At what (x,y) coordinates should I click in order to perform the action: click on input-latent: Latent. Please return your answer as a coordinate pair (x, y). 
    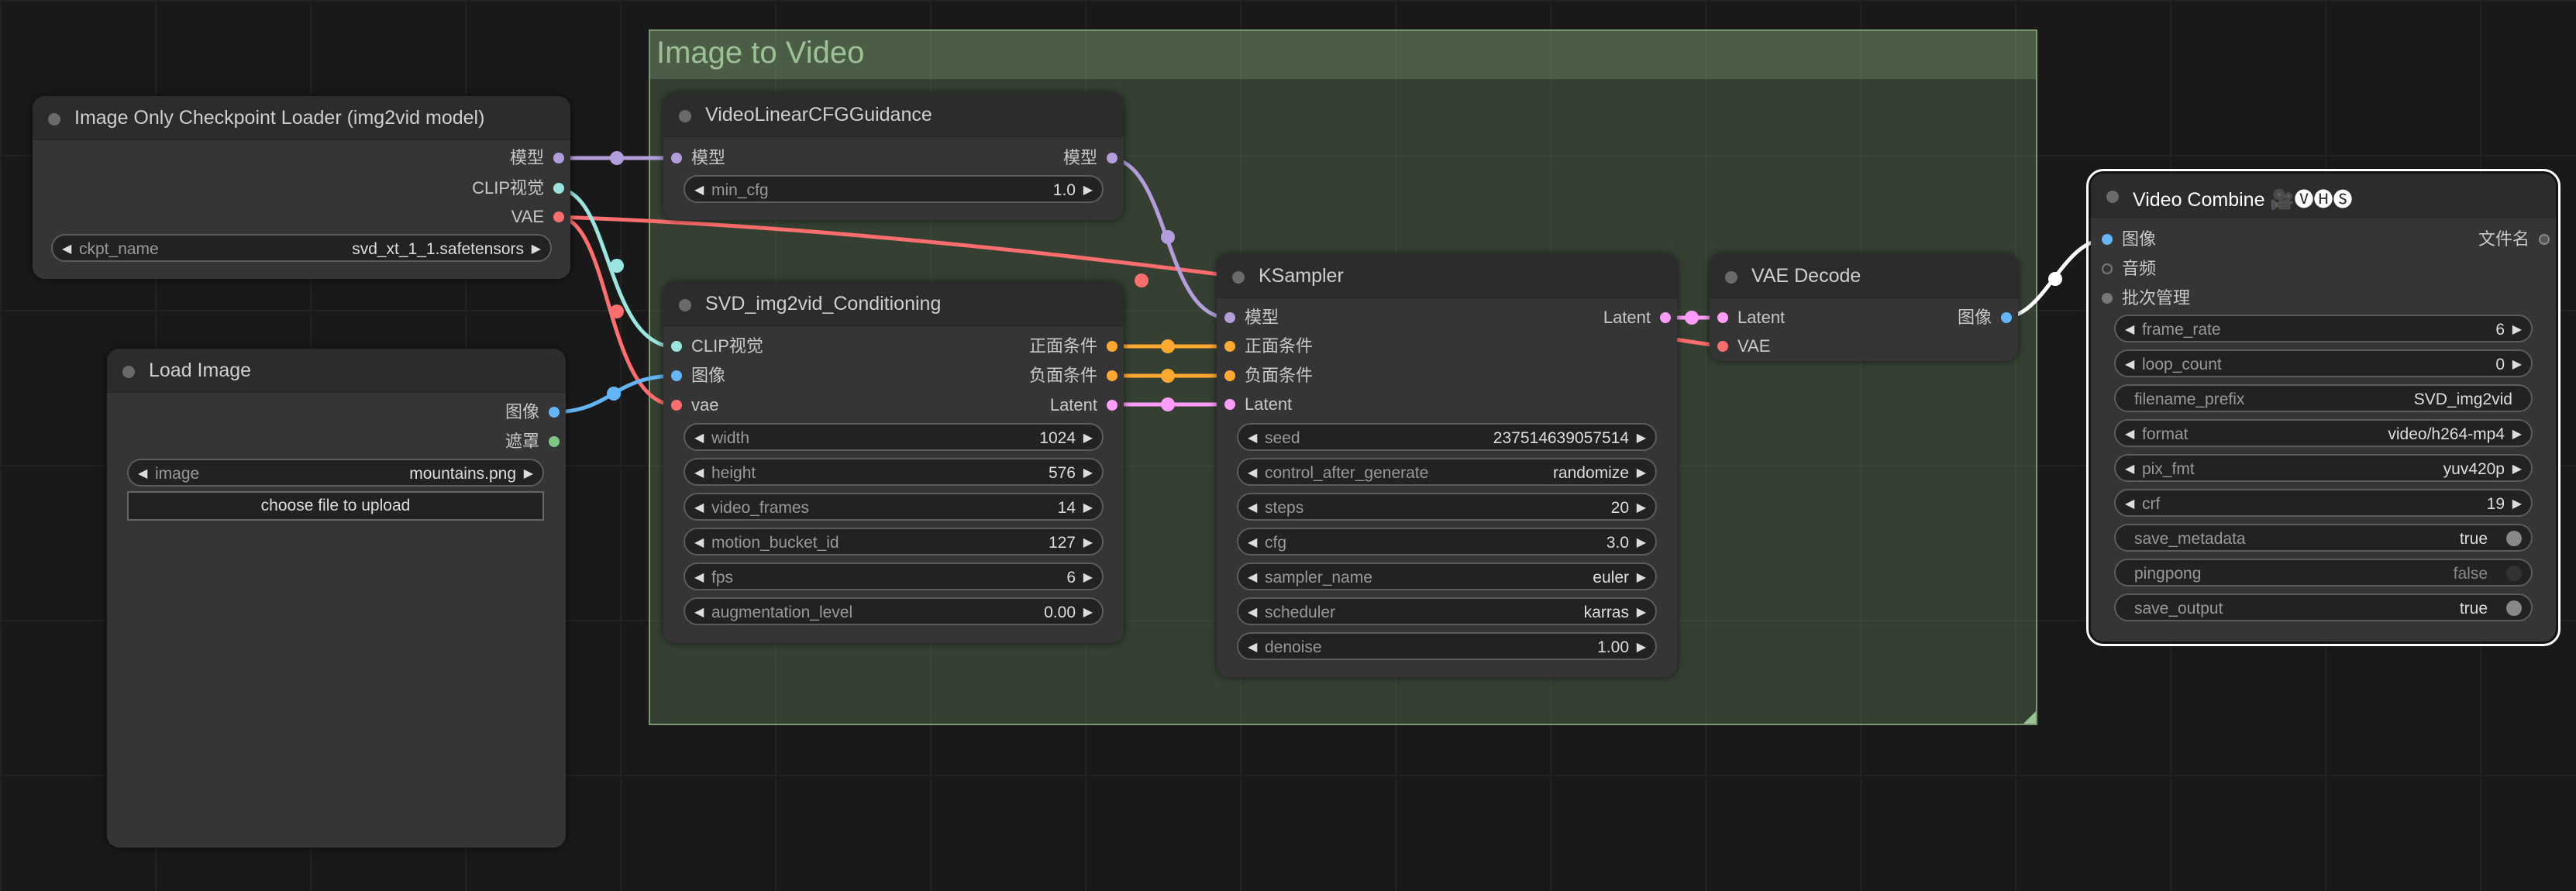
    Looking at the image, I should click on (1751, 318).